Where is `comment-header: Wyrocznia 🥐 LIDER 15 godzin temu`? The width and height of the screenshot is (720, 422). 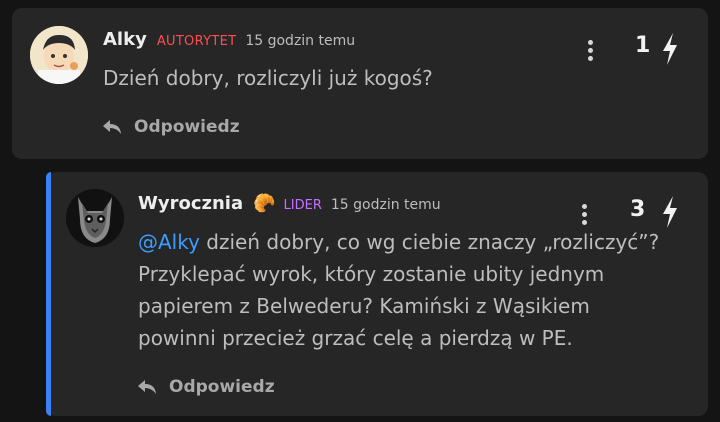
comment-header: Wyrocznia 🥐 LIDER 15 godzin temu is located at coordinates (289, 203).